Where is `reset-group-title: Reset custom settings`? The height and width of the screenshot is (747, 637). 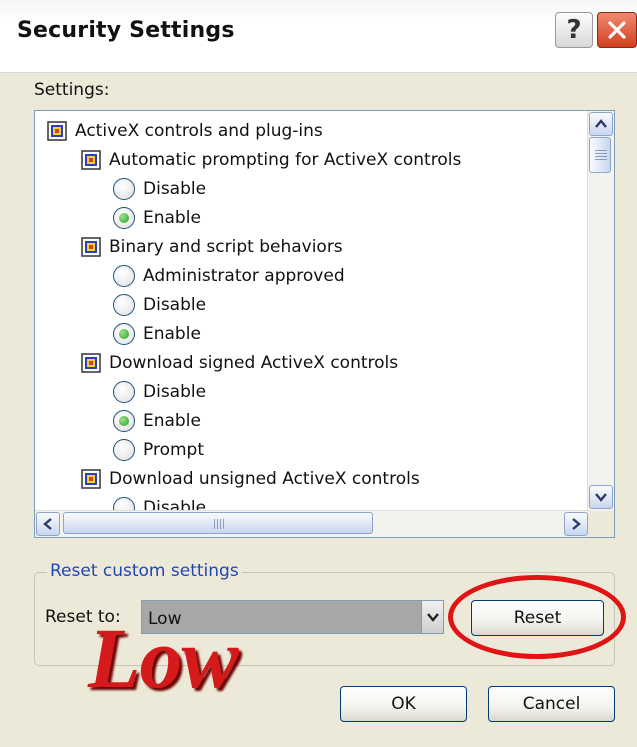 reset-group-title: Reset custom settings is located at coordinates (144, 571).